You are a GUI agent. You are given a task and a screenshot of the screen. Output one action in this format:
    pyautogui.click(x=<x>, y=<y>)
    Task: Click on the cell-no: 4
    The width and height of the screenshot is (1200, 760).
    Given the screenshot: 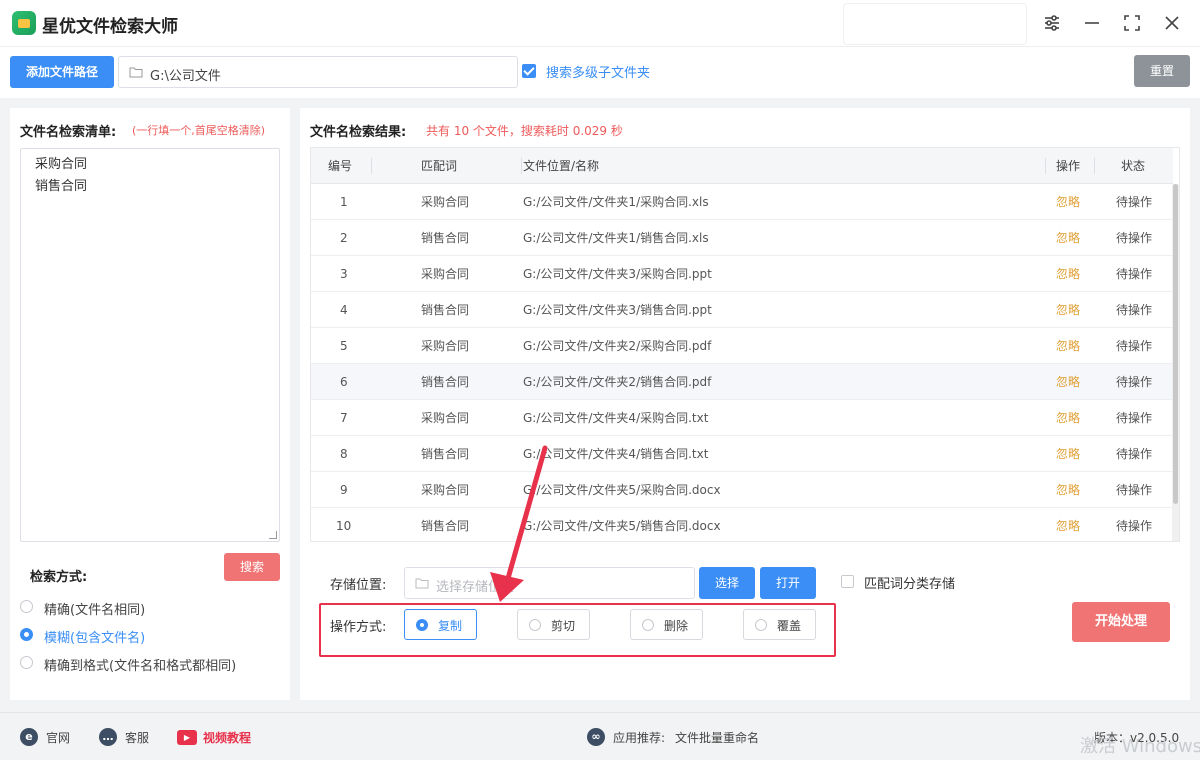 What is the action you would take?
    pyautogui.click(x=344, y=310)
    